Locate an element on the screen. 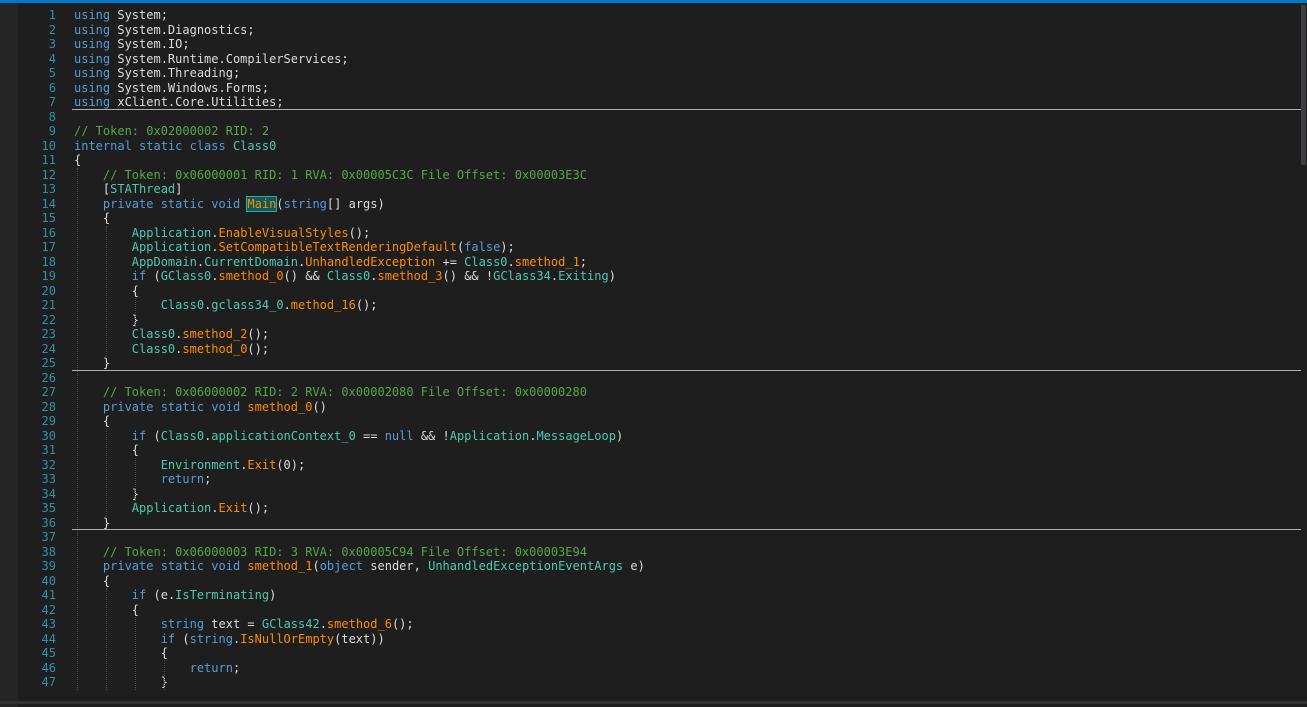 The width and height of the screenshot is (1307, 707). namespace: System.Threading is located at coordinates (175, 73).